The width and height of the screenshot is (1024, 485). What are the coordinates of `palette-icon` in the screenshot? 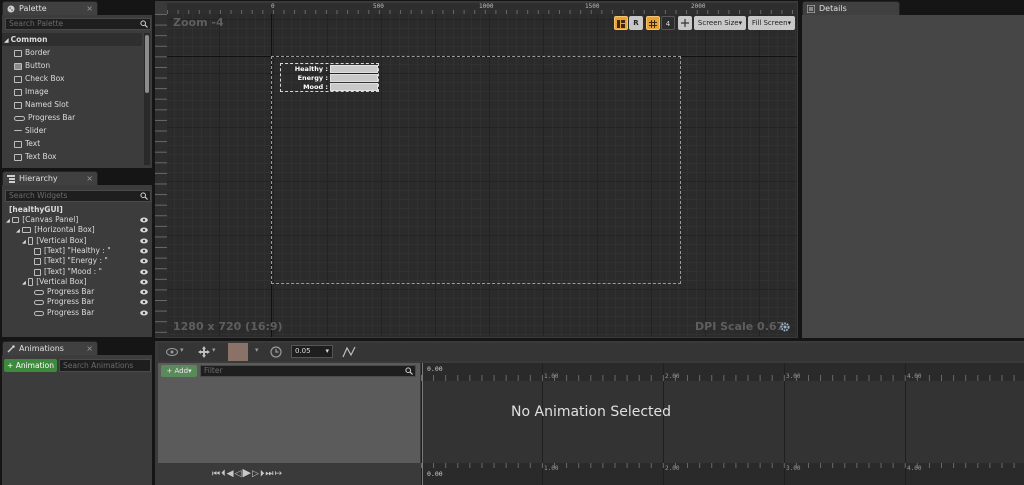 It's located at (11, 9).